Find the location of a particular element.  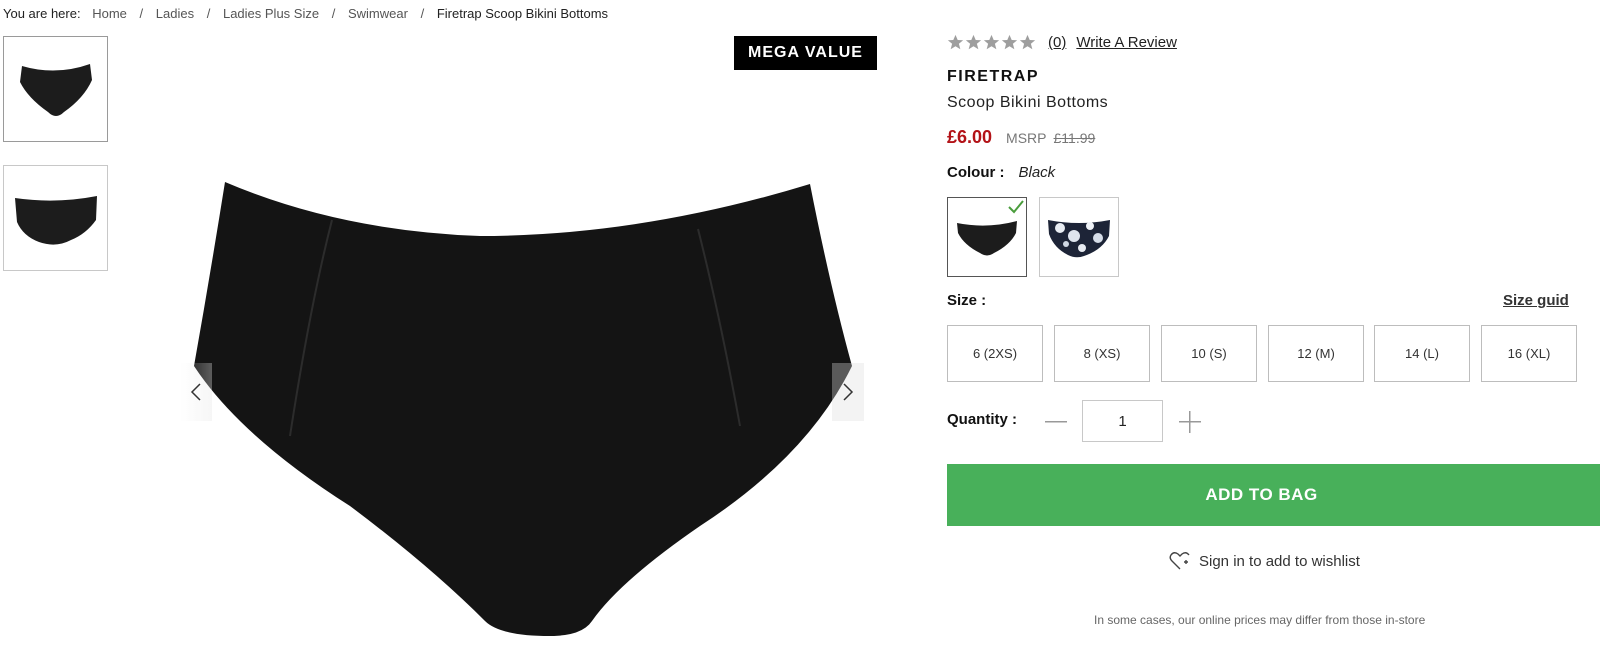

size-option-14-l: 14 (L) is located at coordinates (1422, 353).